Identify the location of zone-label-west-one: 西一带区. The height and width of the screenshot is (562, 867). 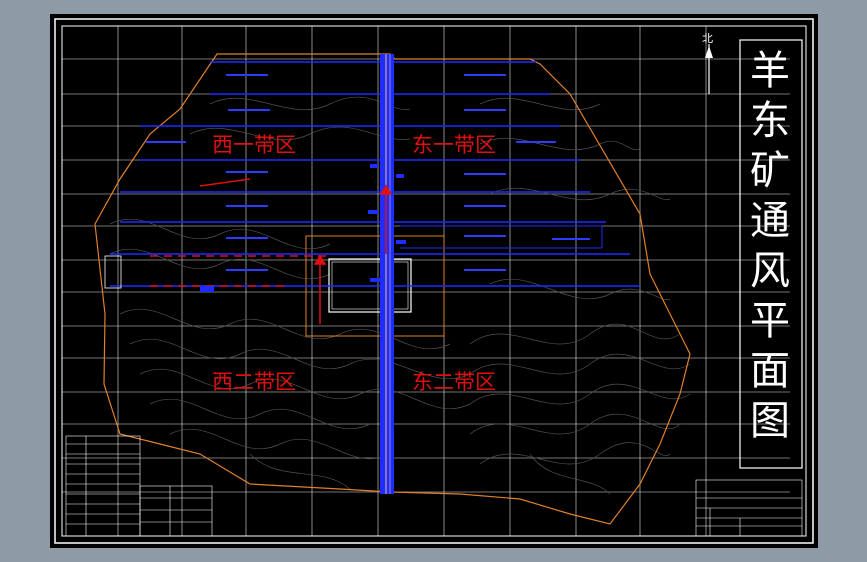
(254, 145).